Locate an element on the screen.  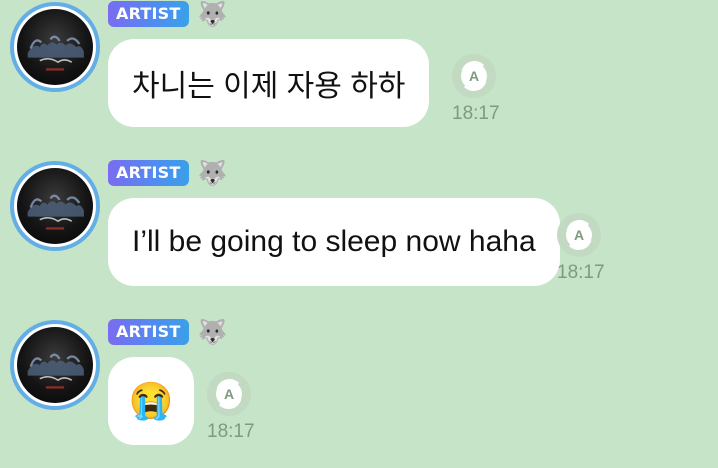
message-bubble: 😭 is located at coordinates (151, 401).